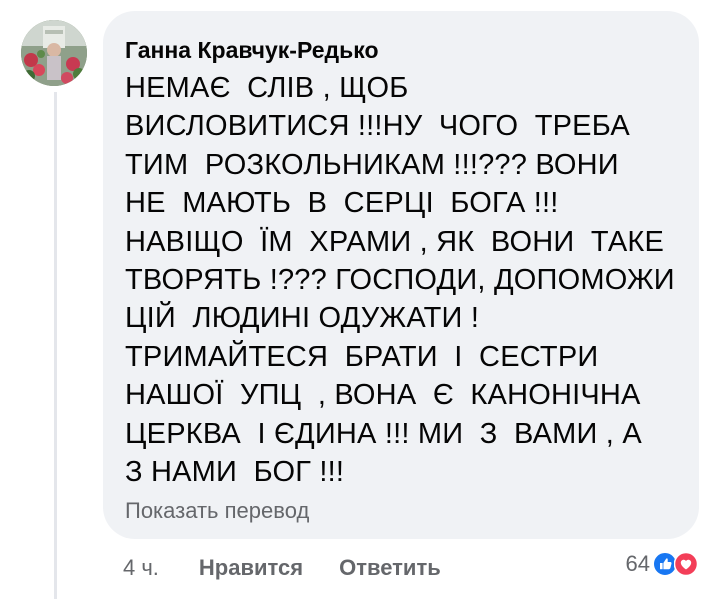 Image resolution: width=720 pixels, height=599 pixels. I want to click on reactions-summary: 64, so click(662, 564).